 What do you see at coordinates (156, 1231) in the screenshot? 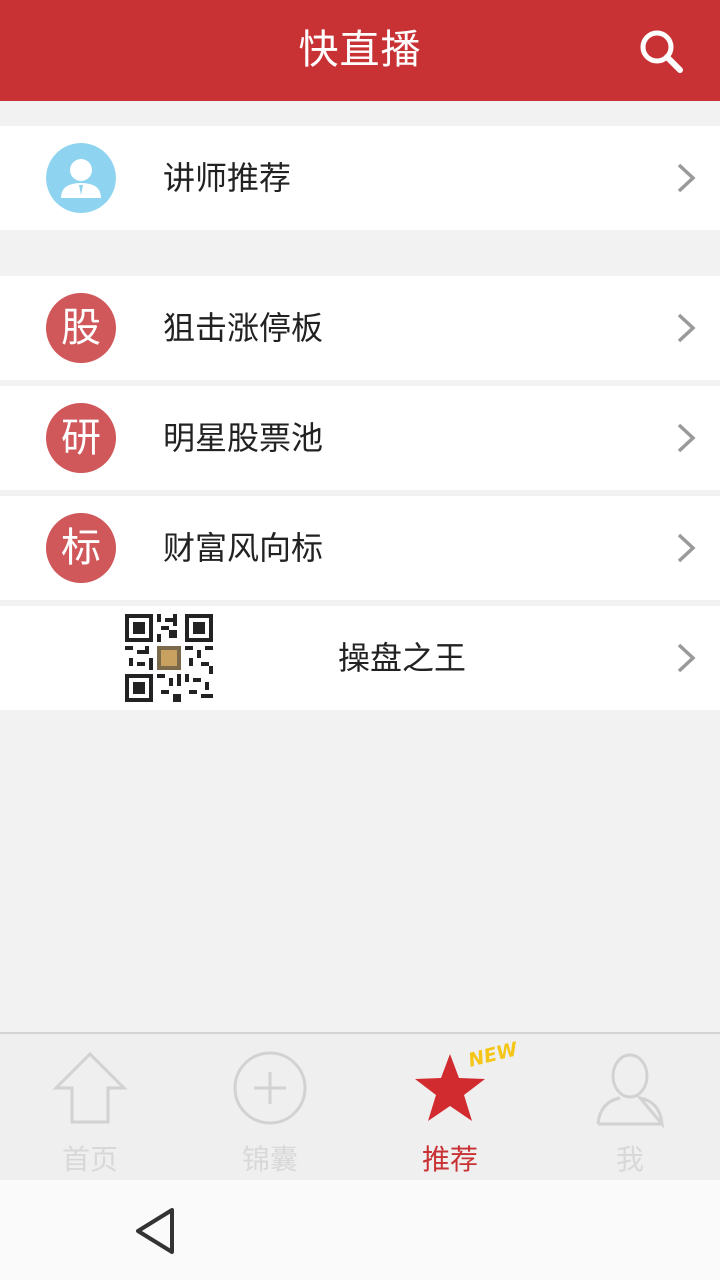
I see `back-icon` at bounding box center [156, 1231].